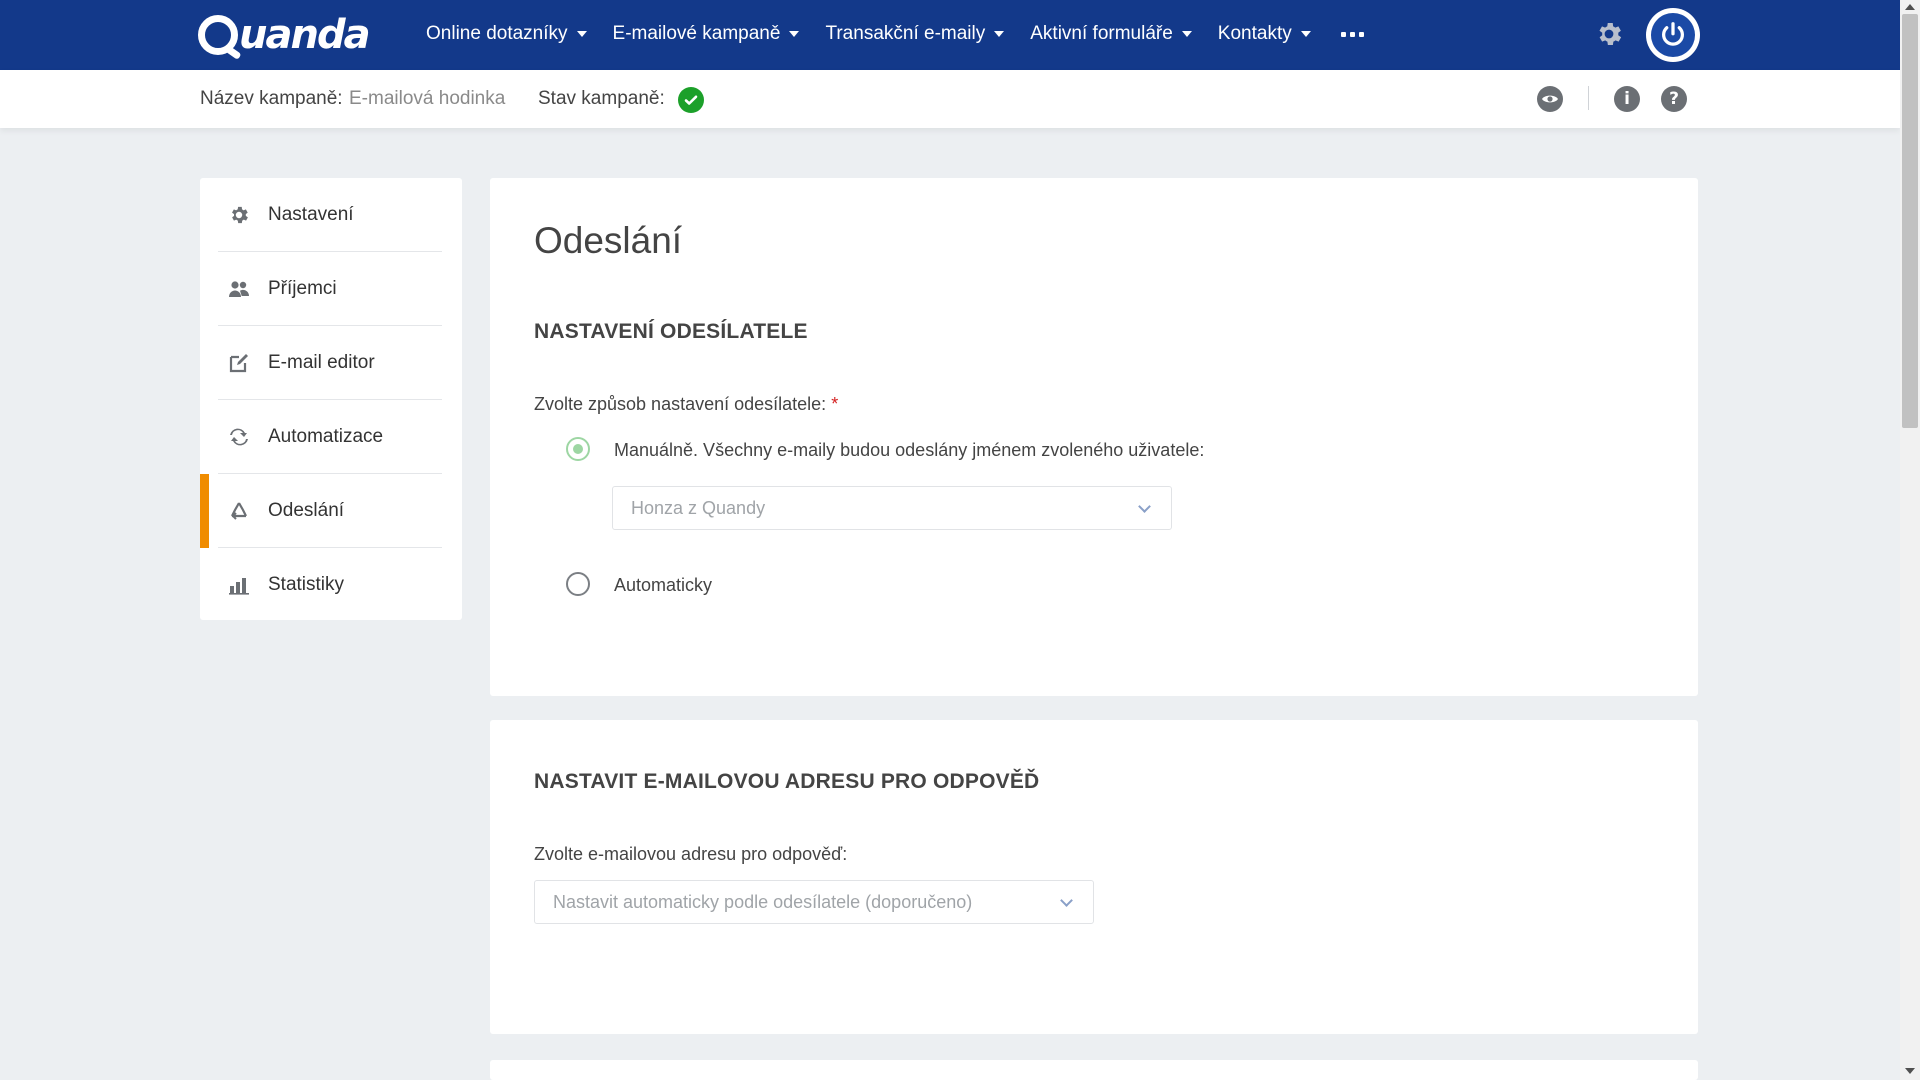 The width and height of the screenshot is (1920, 1080). Describe the element at coordinates (671, 331) in the screenshot. I see `sender-section-title: NASTAVENÍ ODESÍLATELE` at that location.